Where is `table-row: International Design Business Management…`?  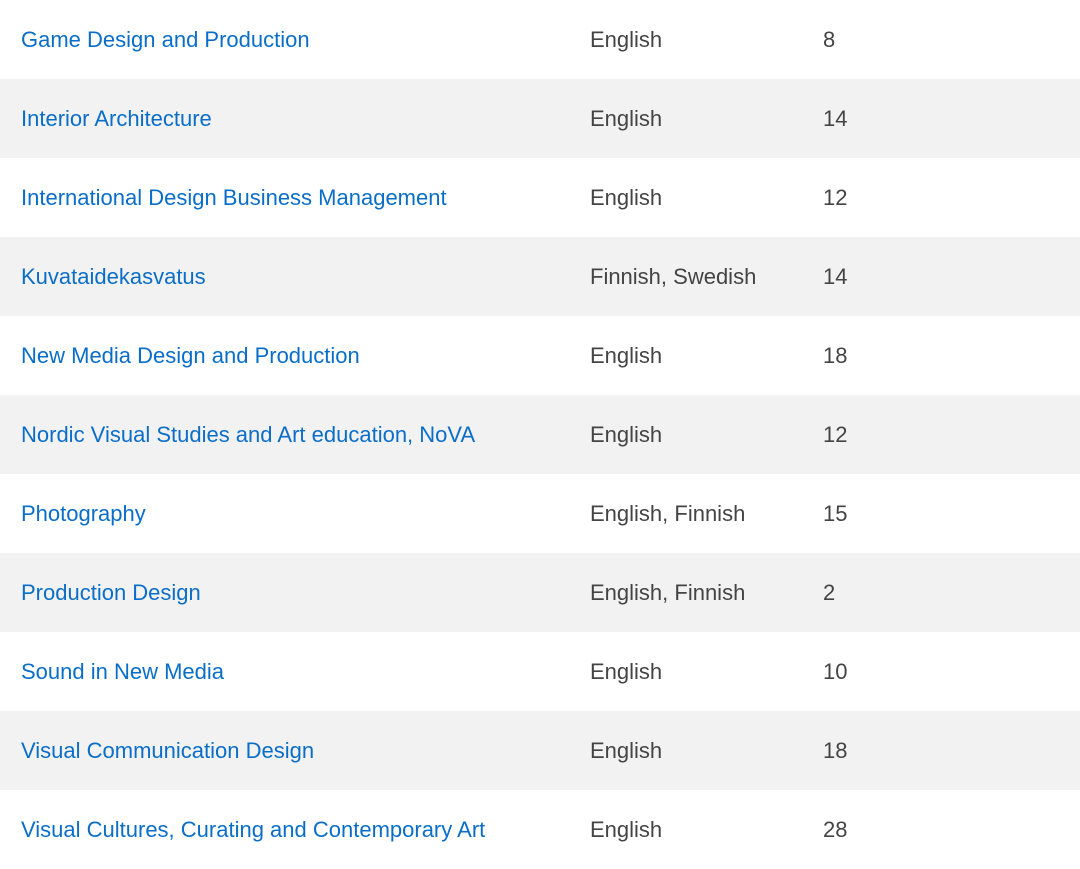 table-row: International Design Business Management… is located at coordinates (540, 197).